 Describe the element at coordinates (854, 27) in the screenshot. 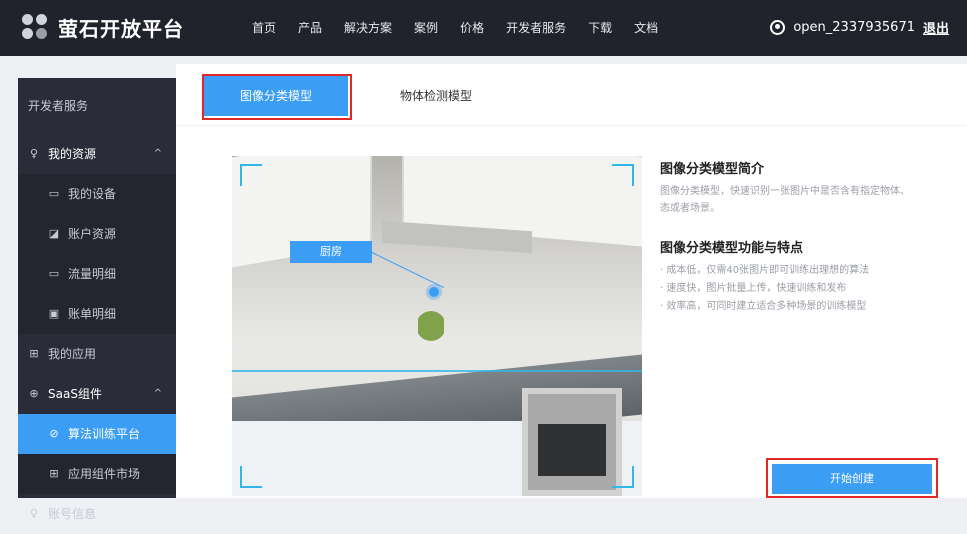

I see `username: open_2337935671` at that location.